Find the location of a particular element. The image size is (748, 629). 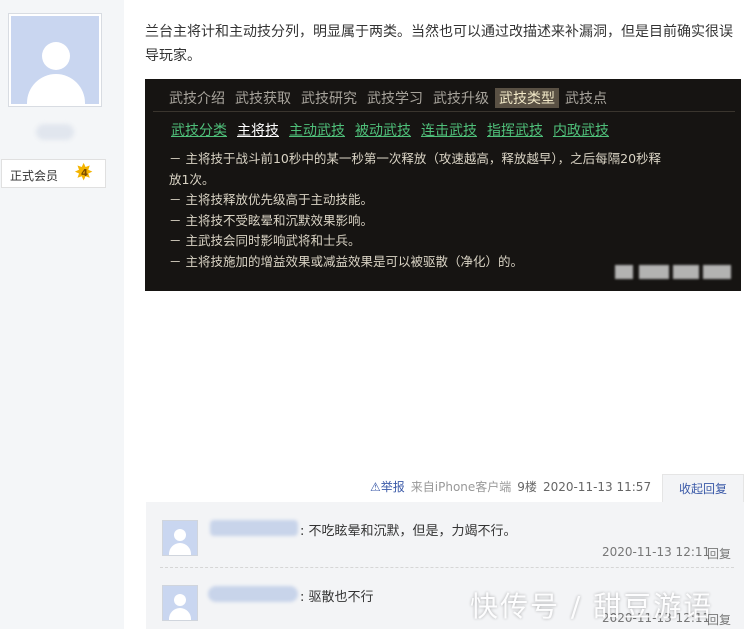

game-line: － 主将技释放优先级高于主动技能。 is located at coordinates (271, 199).